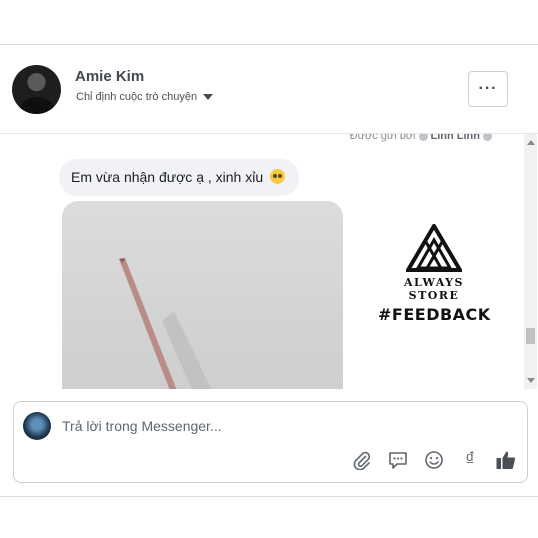  I want to click on message-bubble: Em vừa nhận được ạ , xinh xỉu, so click(179, 177).